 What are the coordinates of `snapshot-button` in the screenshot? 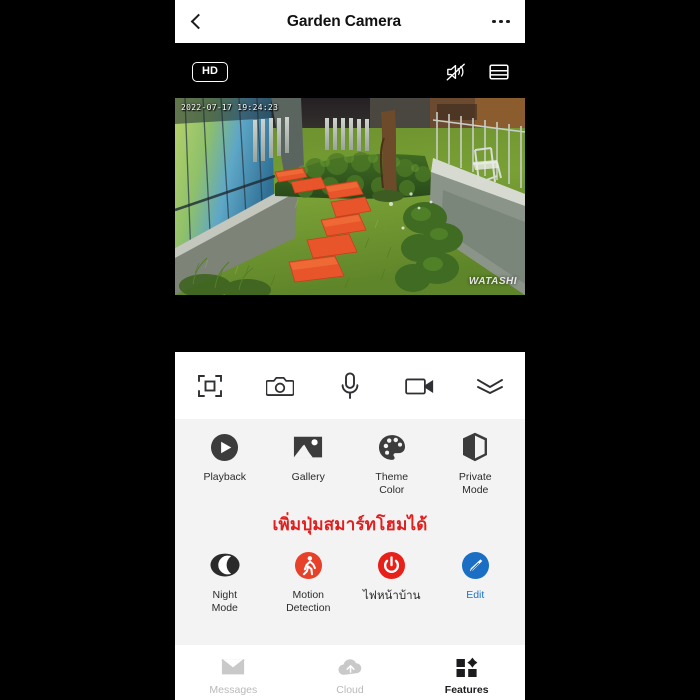 It's located at (280, 385).